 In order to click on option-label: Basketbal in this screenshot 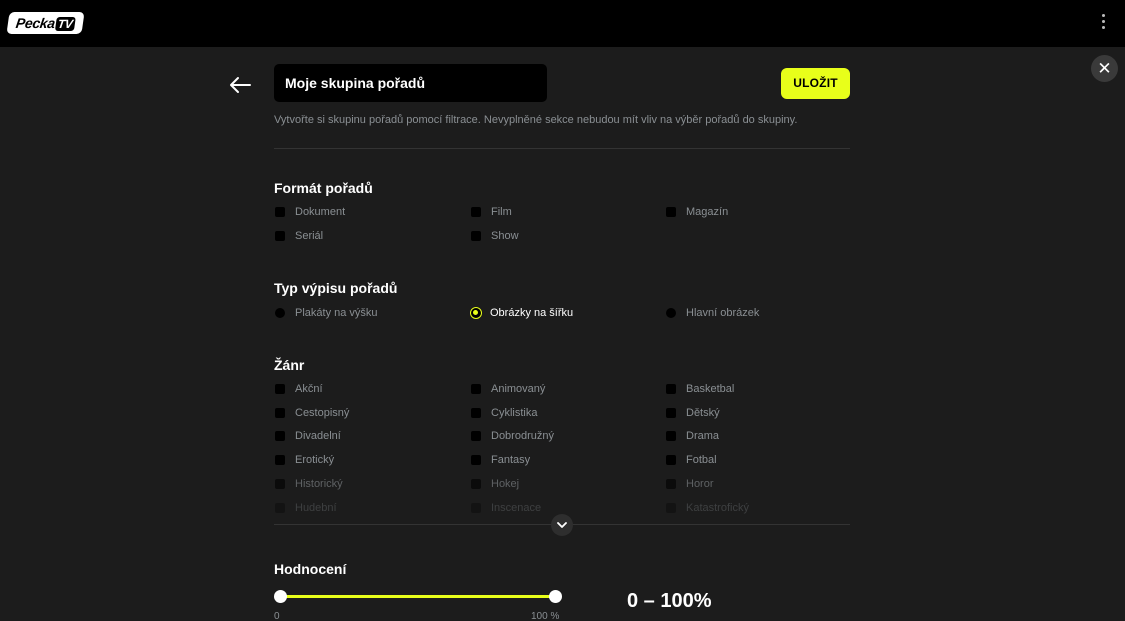, I will do `click(710, 389)`.